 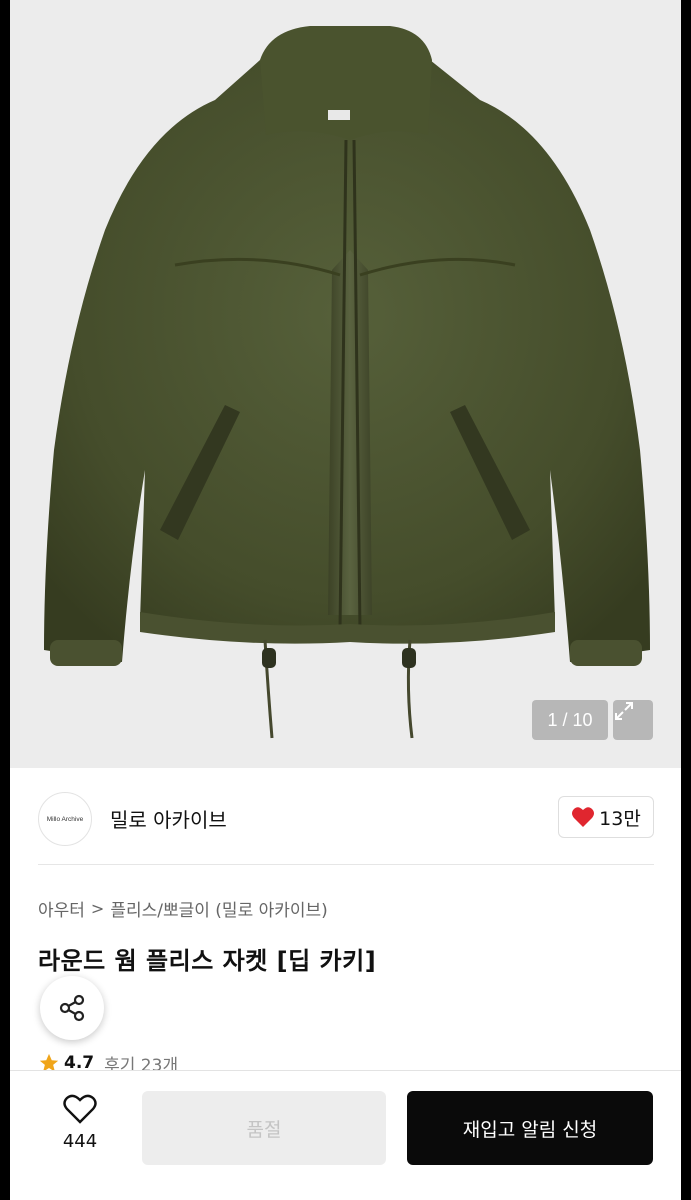 I want to click on bottom-action-bar: 444 품절 재입고 알림 신청, so click(x=345, y=1135).